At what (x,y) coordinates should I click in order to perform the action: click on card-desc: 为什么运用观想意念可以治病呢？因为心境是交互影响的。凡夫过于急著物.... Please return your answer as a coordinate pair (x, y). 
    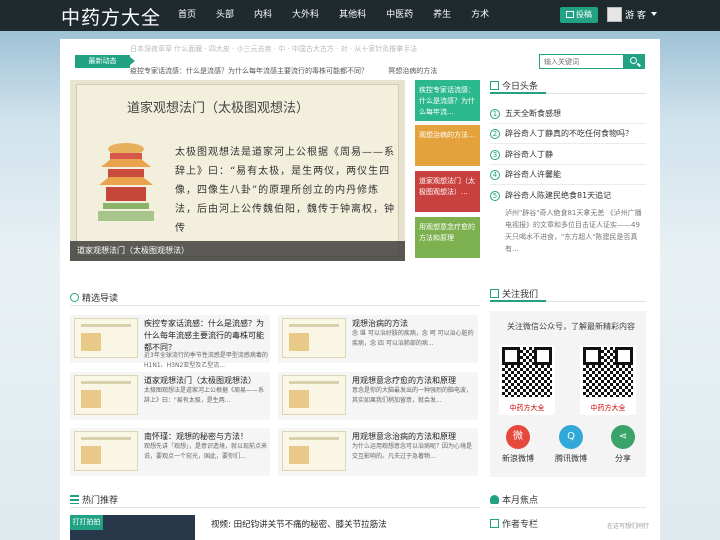
    Looking at the image, I should click on (412, 451).